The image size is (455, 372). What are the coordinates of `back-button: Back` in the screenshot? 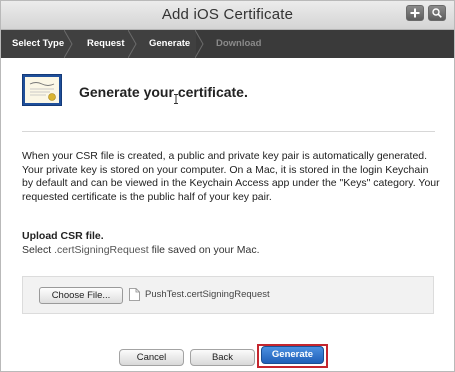 It's located at (222, 357).